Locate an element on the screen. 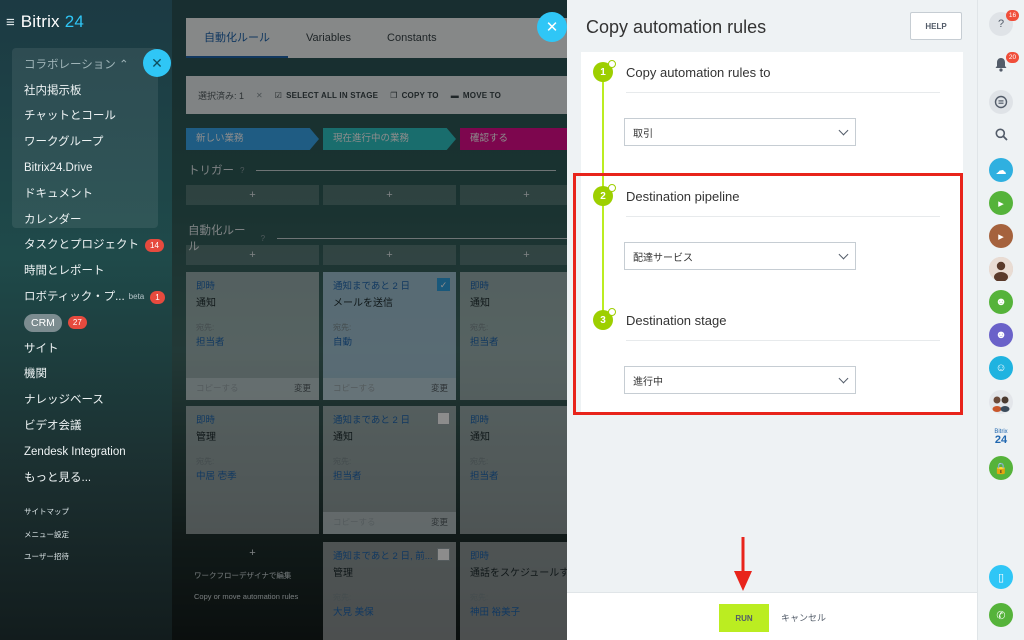  tasks-count-badge: 14 is located at coordinates (154, 245).